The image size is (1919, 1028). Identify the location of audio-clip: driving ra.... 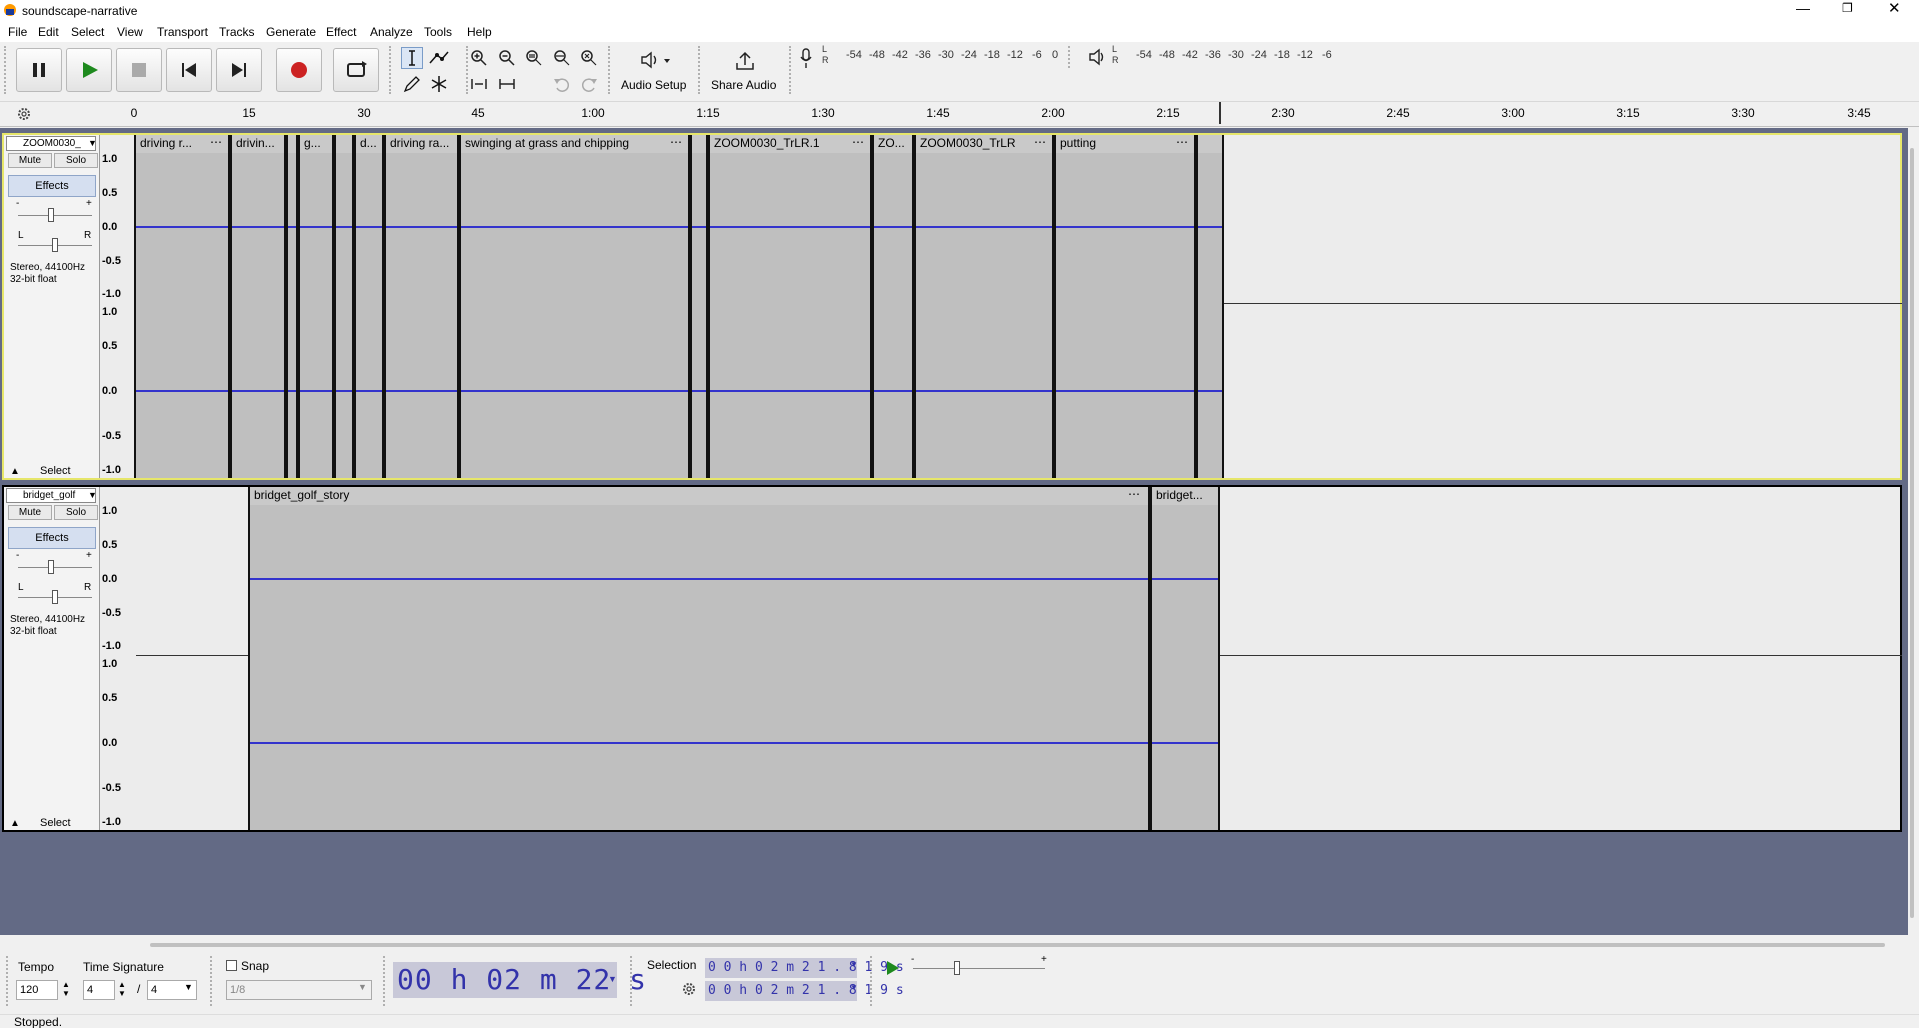
(421, 306).